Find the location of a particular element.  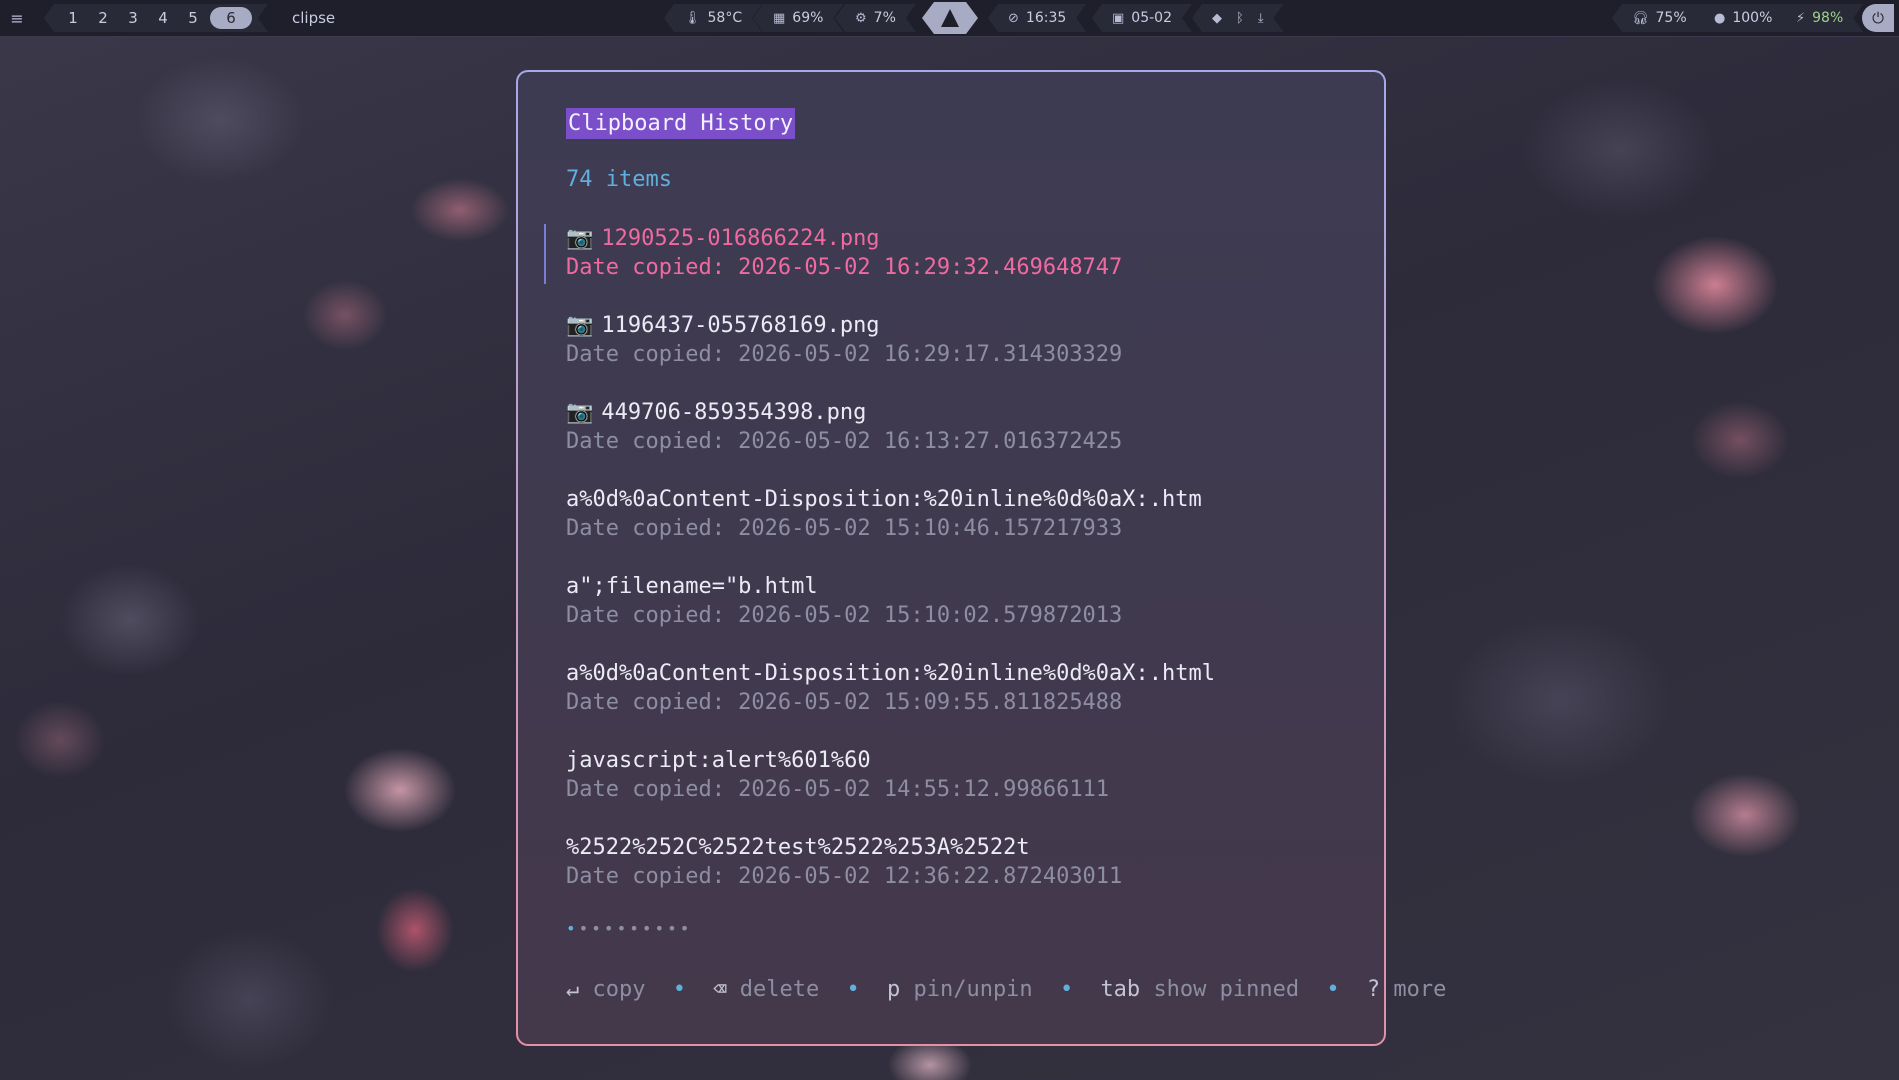

entry-text: 449706-859354398.png is located at coordinates (734, 412).